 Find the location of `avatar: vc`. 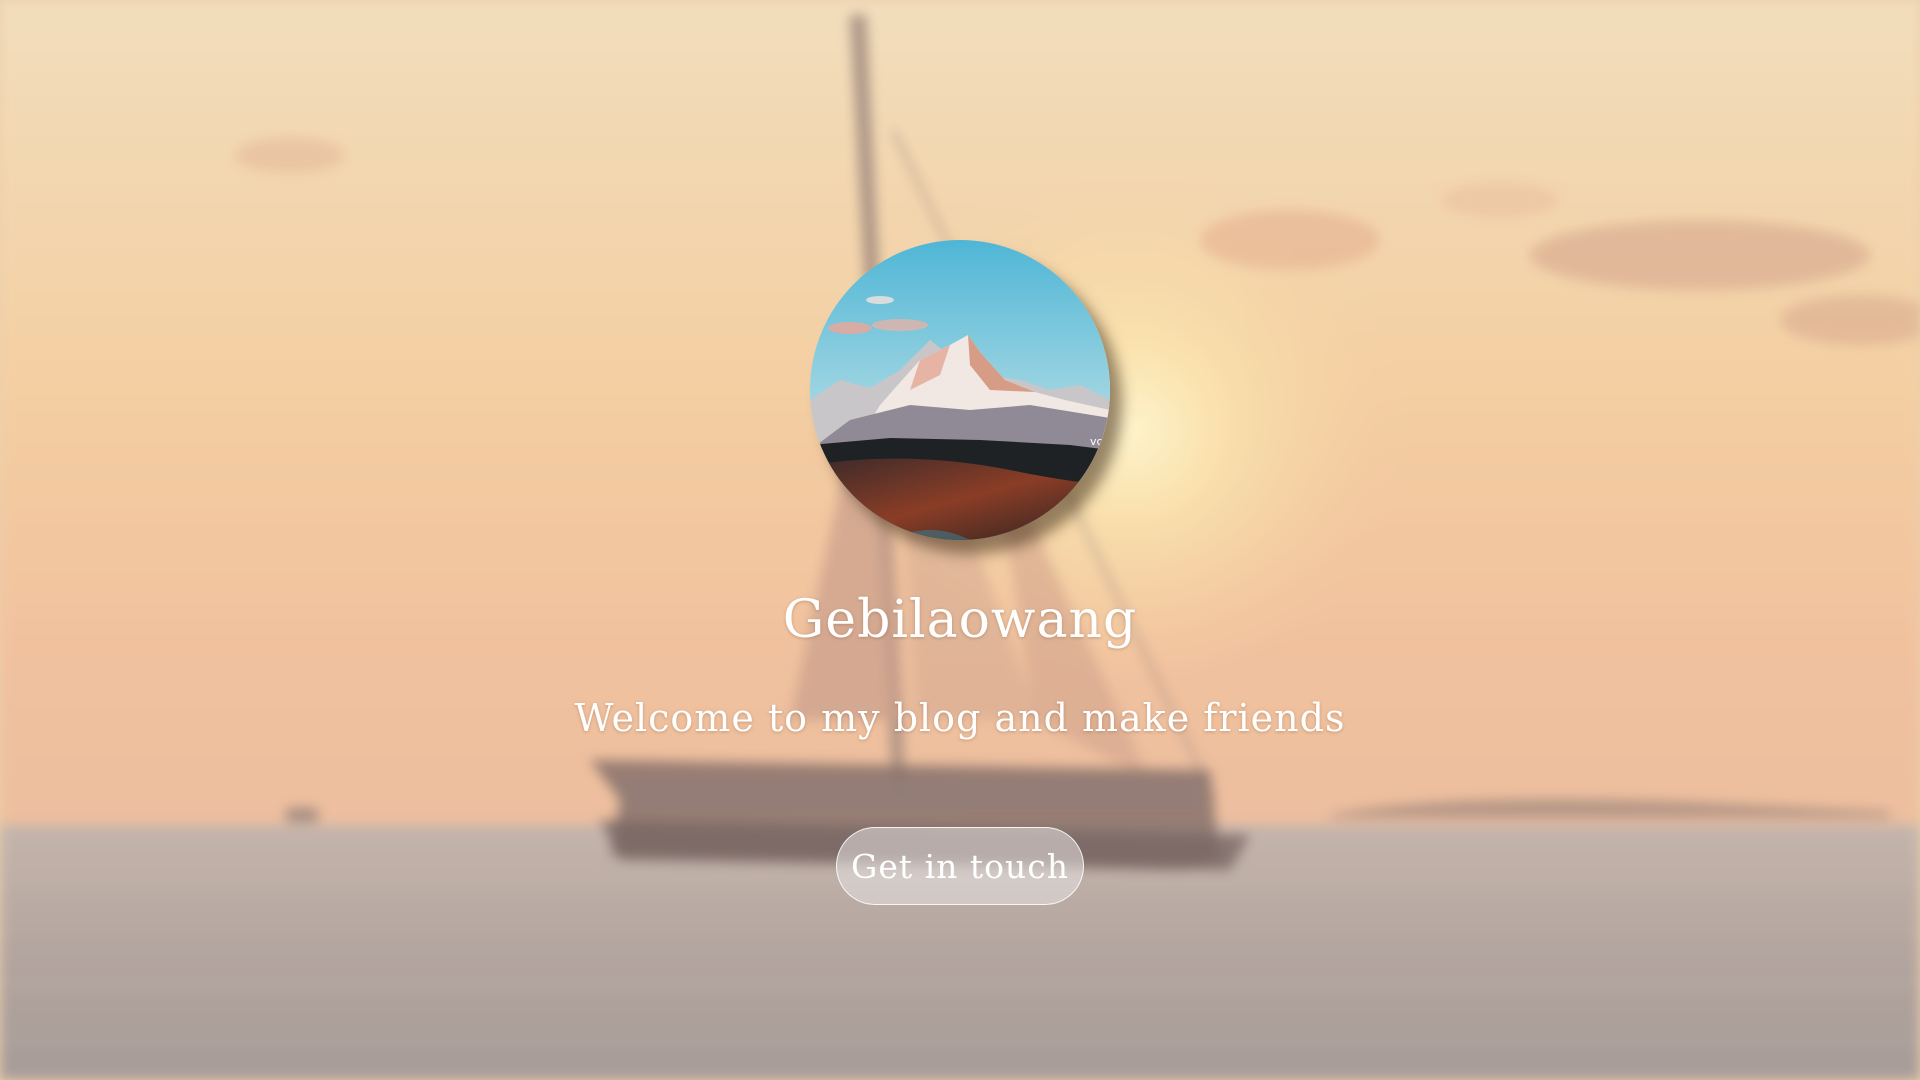

avatar: vc is located at coordinates (960, 390).